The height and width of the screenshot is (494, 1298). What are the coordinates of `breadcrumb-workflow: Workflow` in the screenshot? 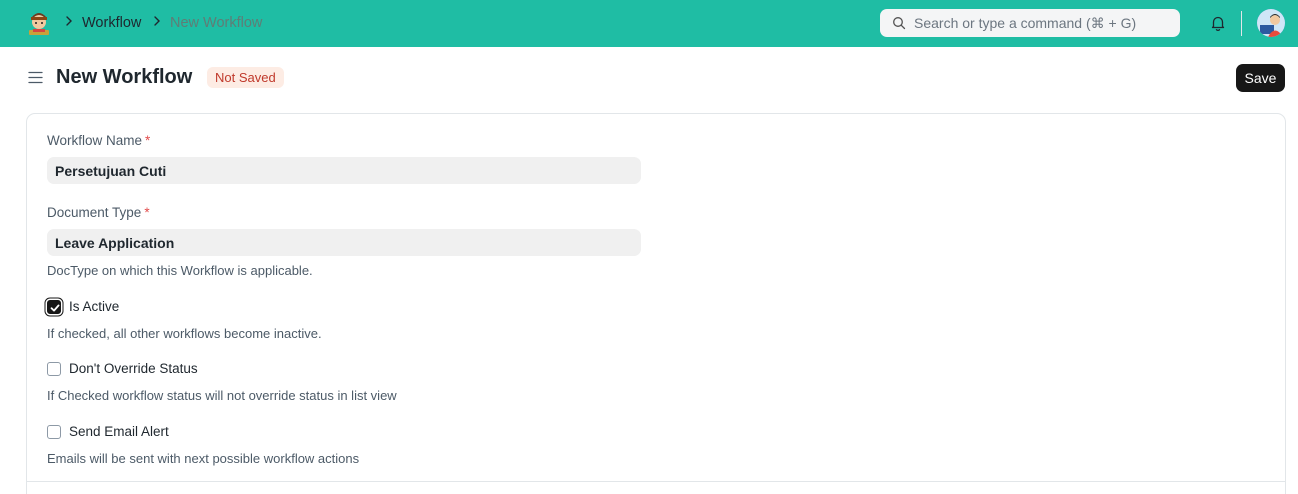 It's located at (111, 23).